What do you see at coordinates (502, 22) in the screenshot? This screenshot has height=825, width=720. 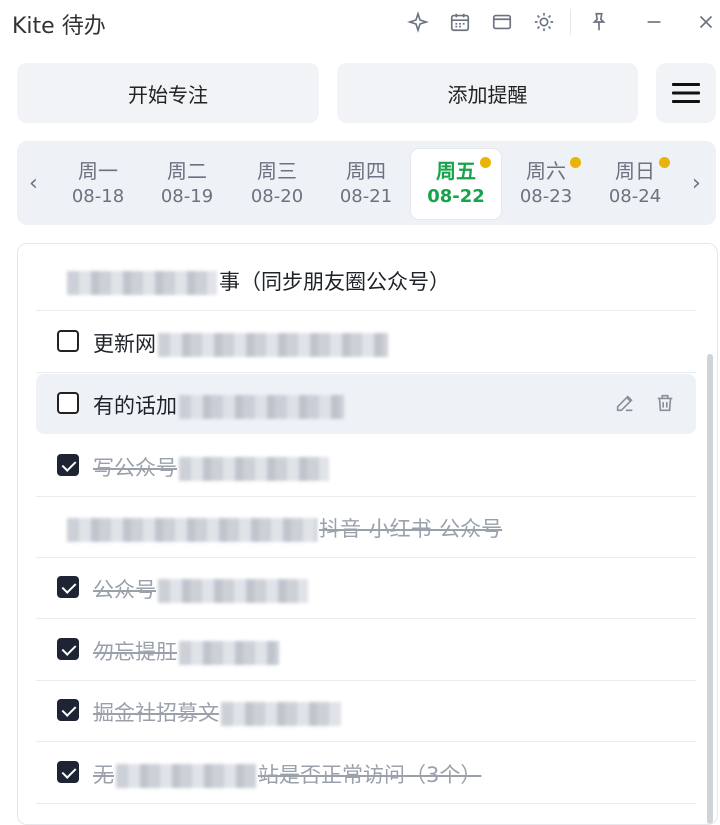 I see `window-icon` at bounding box center [502, 22].